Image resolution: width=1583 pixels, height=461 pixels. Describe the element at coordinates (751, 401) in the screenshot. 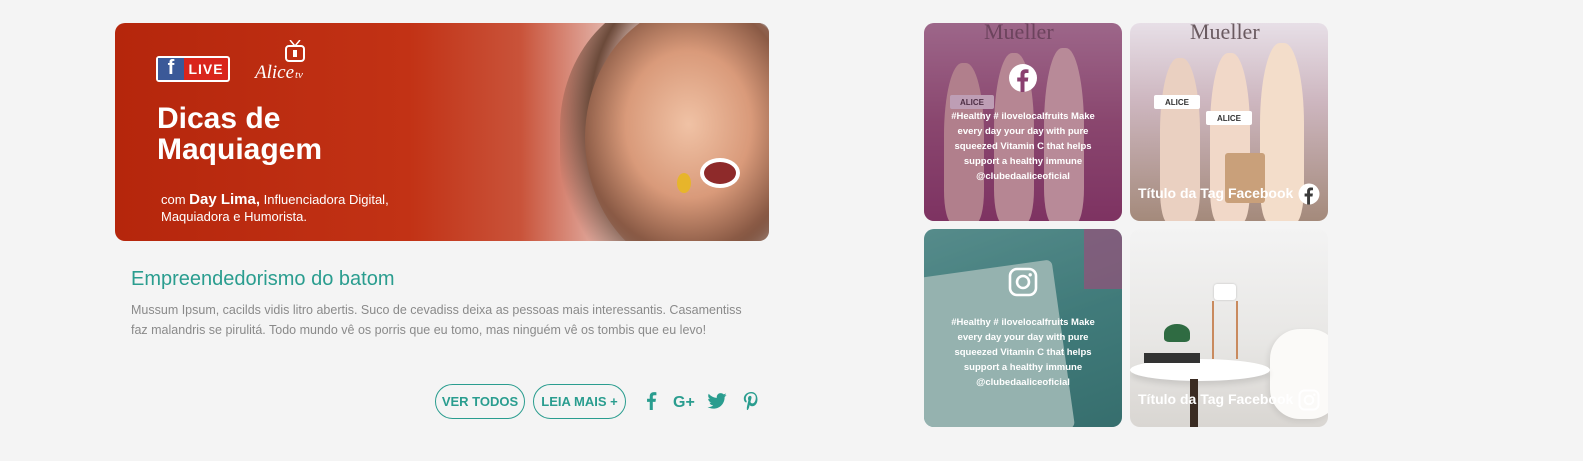

I see `pinterest-icon` at that location.